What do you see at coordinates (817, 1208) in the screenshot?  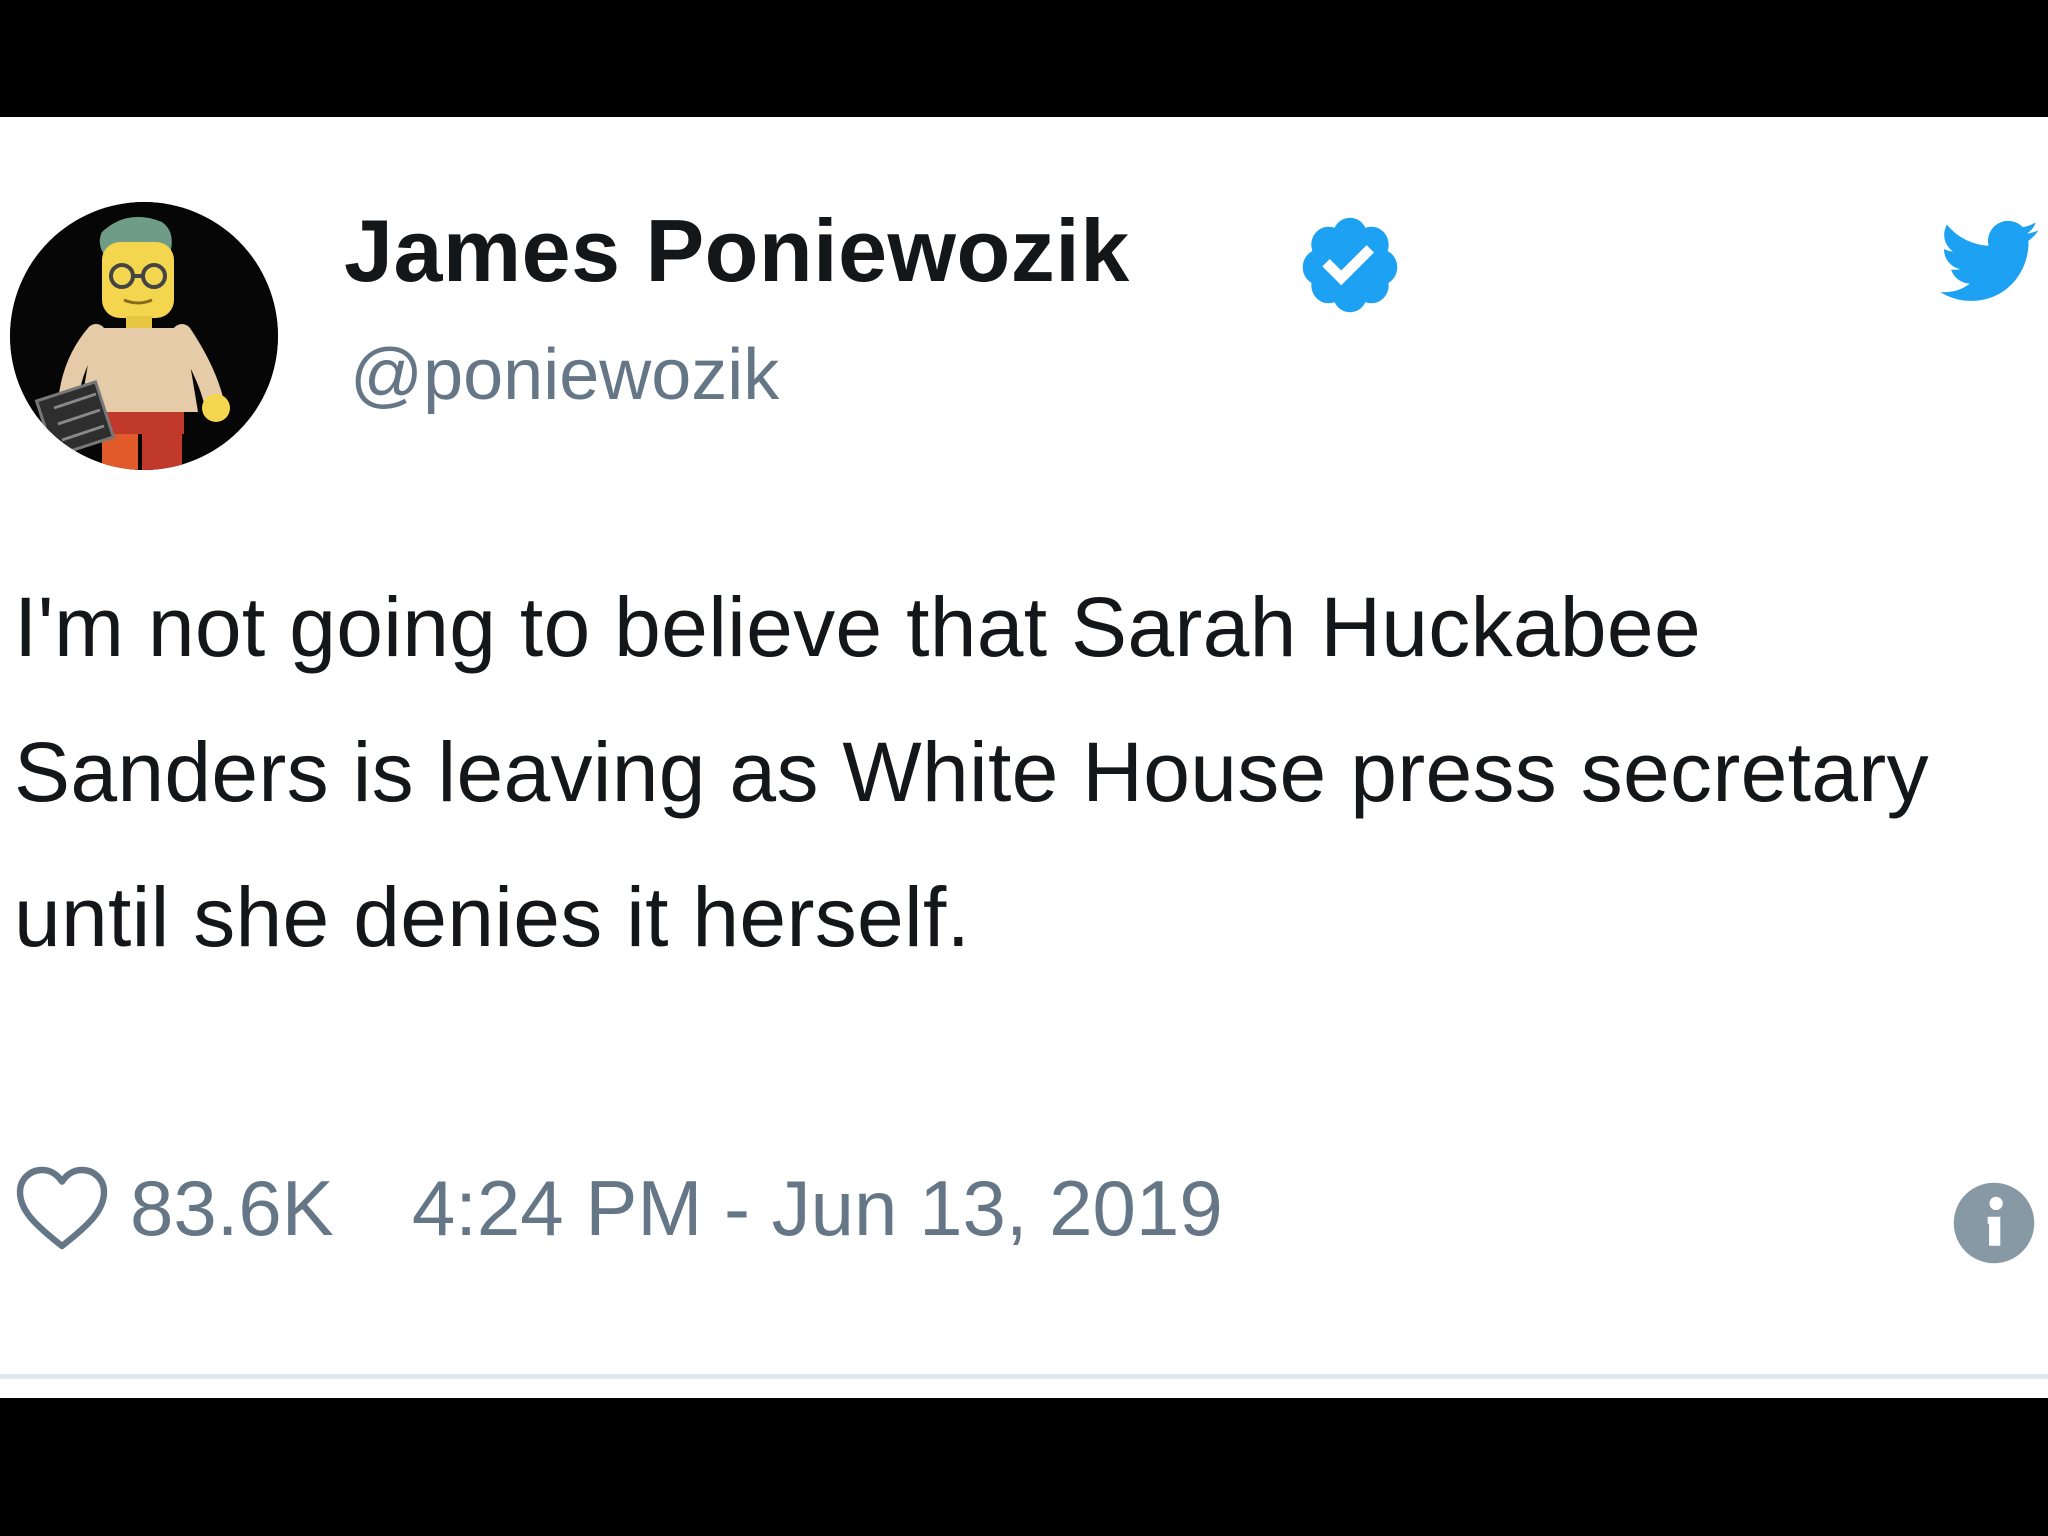 I see `tweet-timestamp: 4:24 PM - Jun 13, 2019` at bounding box center [817, 1208].